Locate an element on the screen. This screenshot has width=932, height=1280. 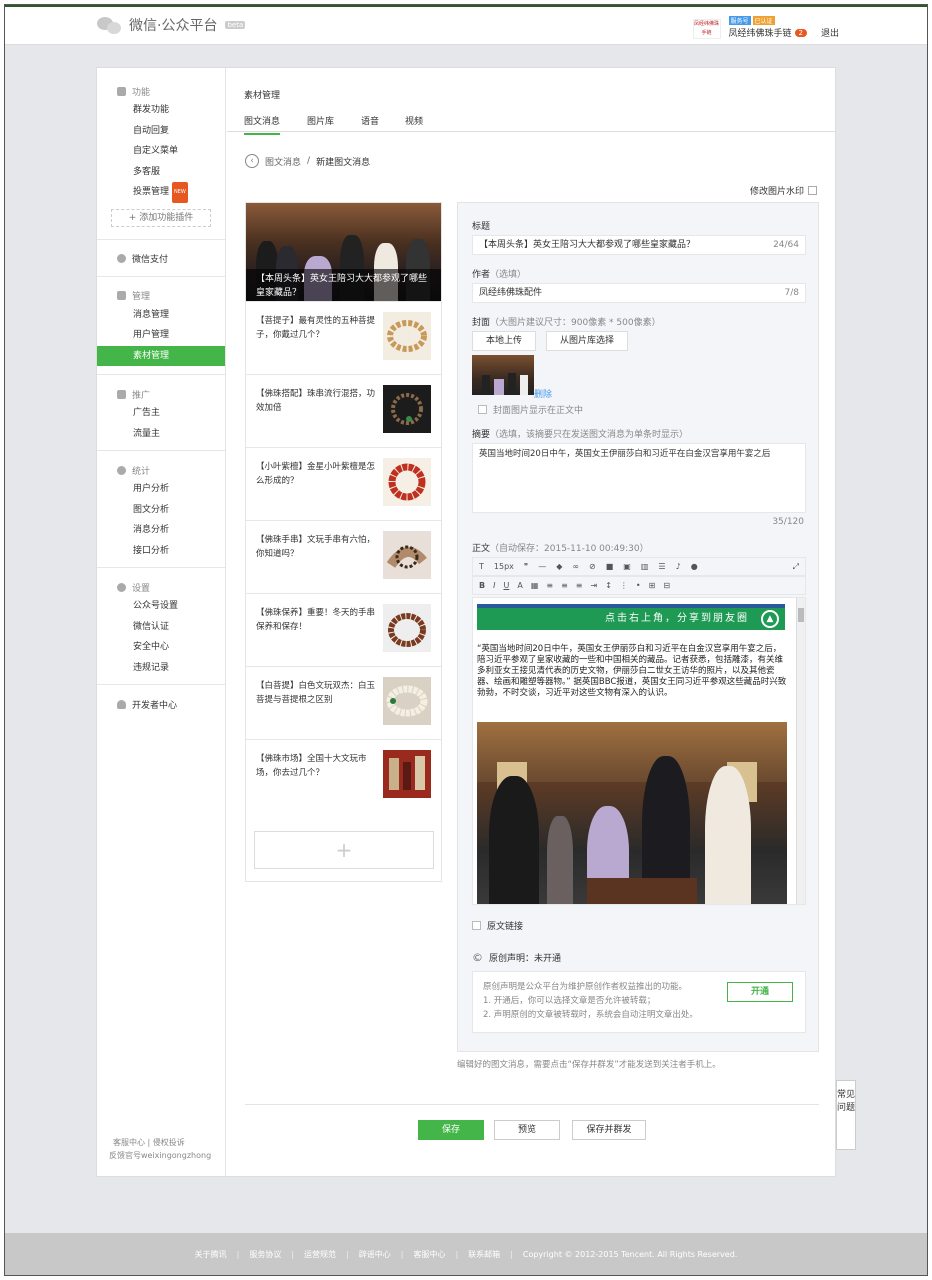
sidebar-item-messages: 消息管理 is located at coordinates (161, 315).